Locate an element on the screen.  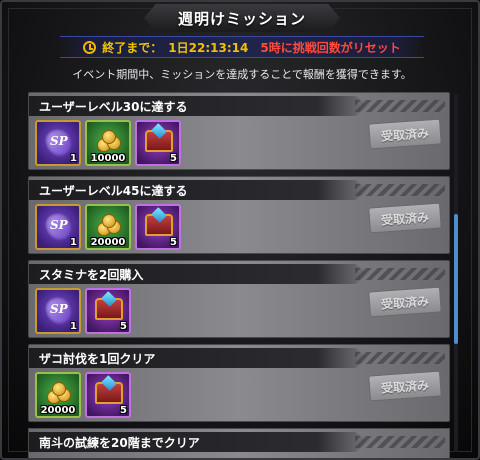
timer-remaining: 1日22:13:14 is located at coordinates (208, 47).